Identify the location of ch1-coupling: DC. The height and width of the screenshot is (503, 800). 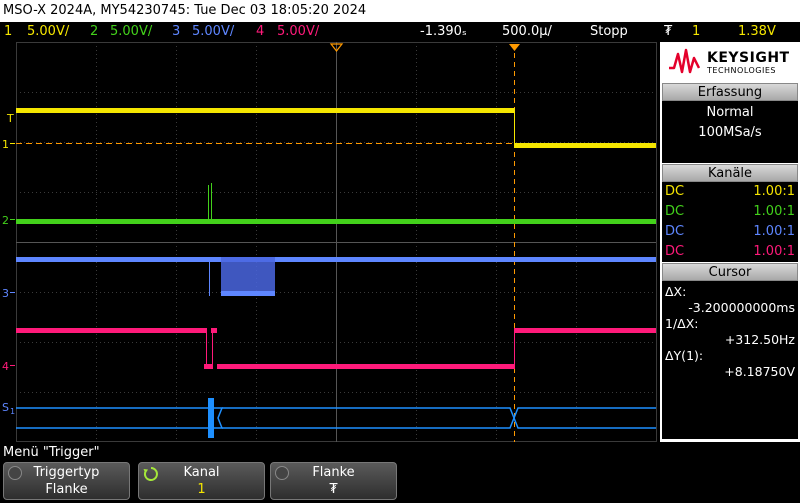
(675, 191).